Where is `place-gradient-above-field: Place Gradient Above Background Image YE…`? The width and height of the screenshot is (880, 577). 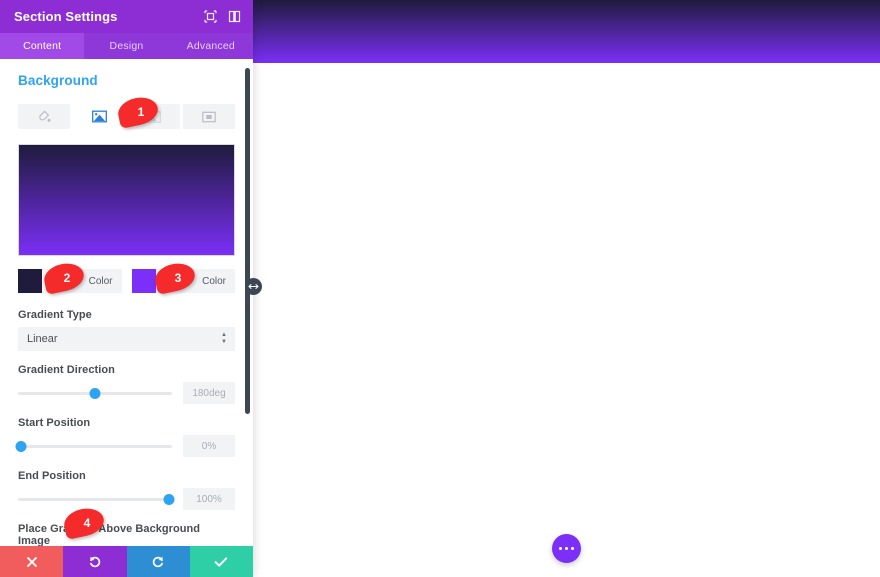
place-gradient-above-field: Place Gradient Above Background Image YE… is located at coordinates (126, 534).